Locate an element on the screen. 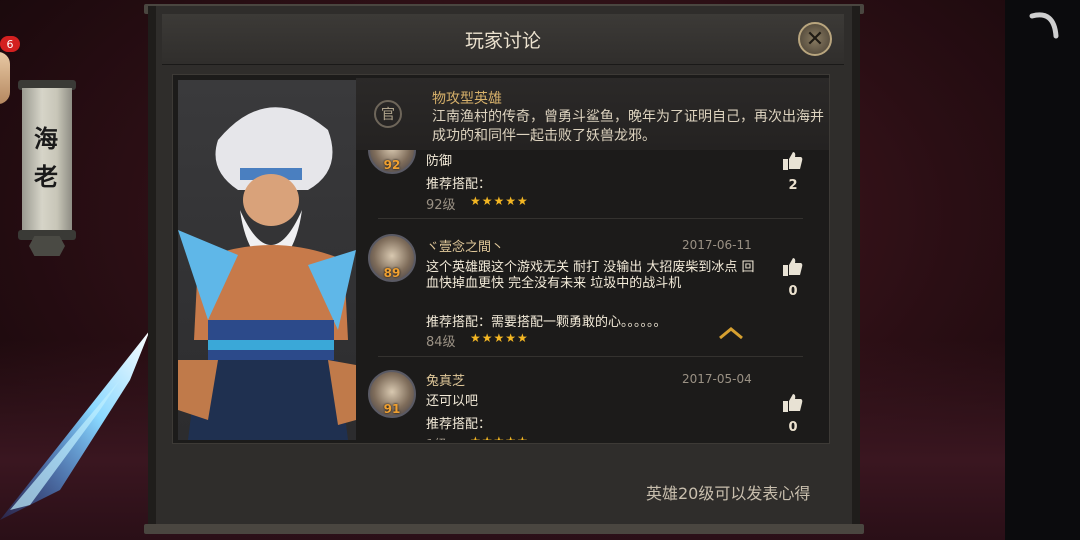 This screenshot has width=1080, height=540. like-button: 2 is located at coordinates (793, 172).